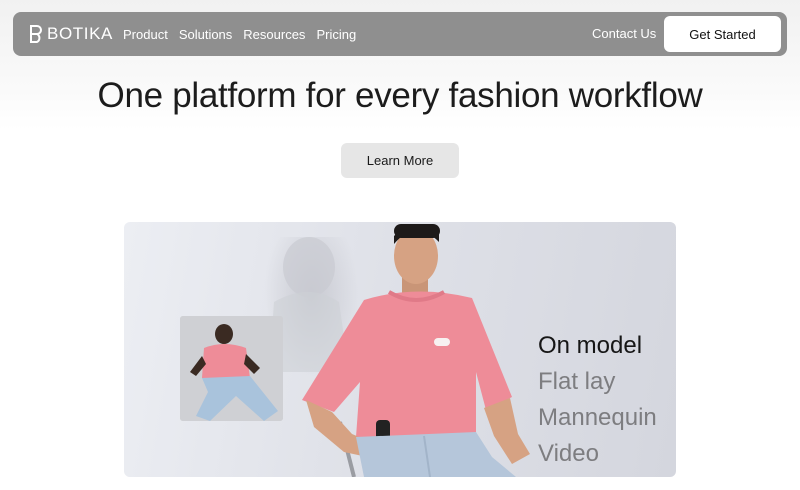  Describe the element at coordinates (274, 34) in the screenshot. I see `nav-item-resources: Resources` at that location.